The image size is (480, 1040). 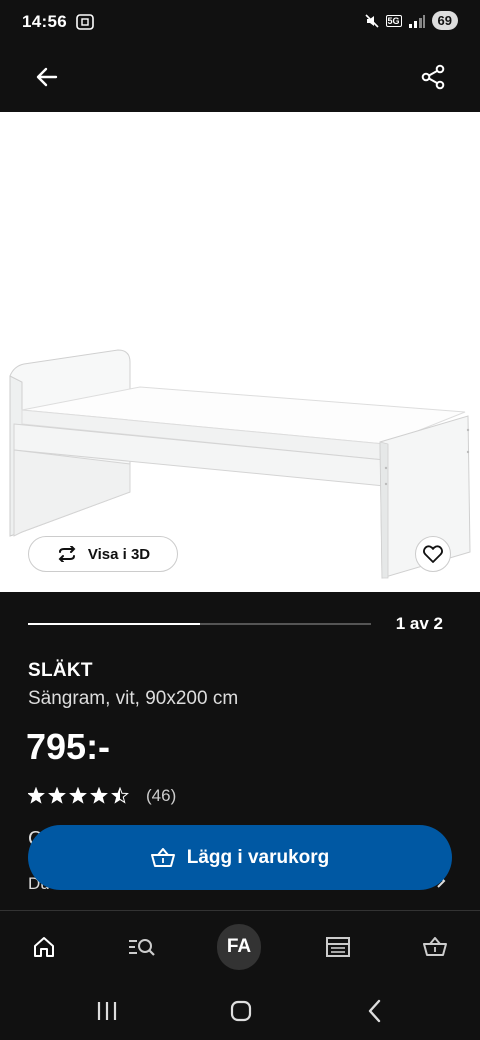 I want to click on carousel-counter: 1 av 2, so click(x=419, y=623).